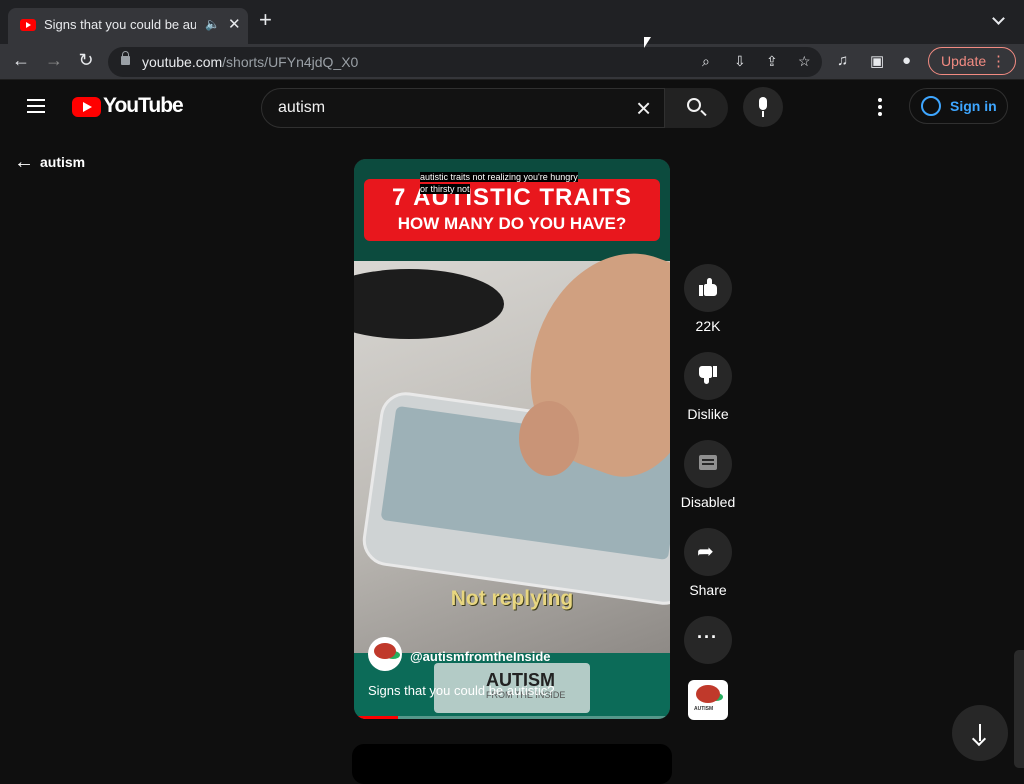 The height and width of the screenshot is (784, 1024). What do you see at coordinates (290, 62) in the screenshot?
I see `url-path: /shorts/UFYn4jdQ_X0` at bounding box center [290, 62].